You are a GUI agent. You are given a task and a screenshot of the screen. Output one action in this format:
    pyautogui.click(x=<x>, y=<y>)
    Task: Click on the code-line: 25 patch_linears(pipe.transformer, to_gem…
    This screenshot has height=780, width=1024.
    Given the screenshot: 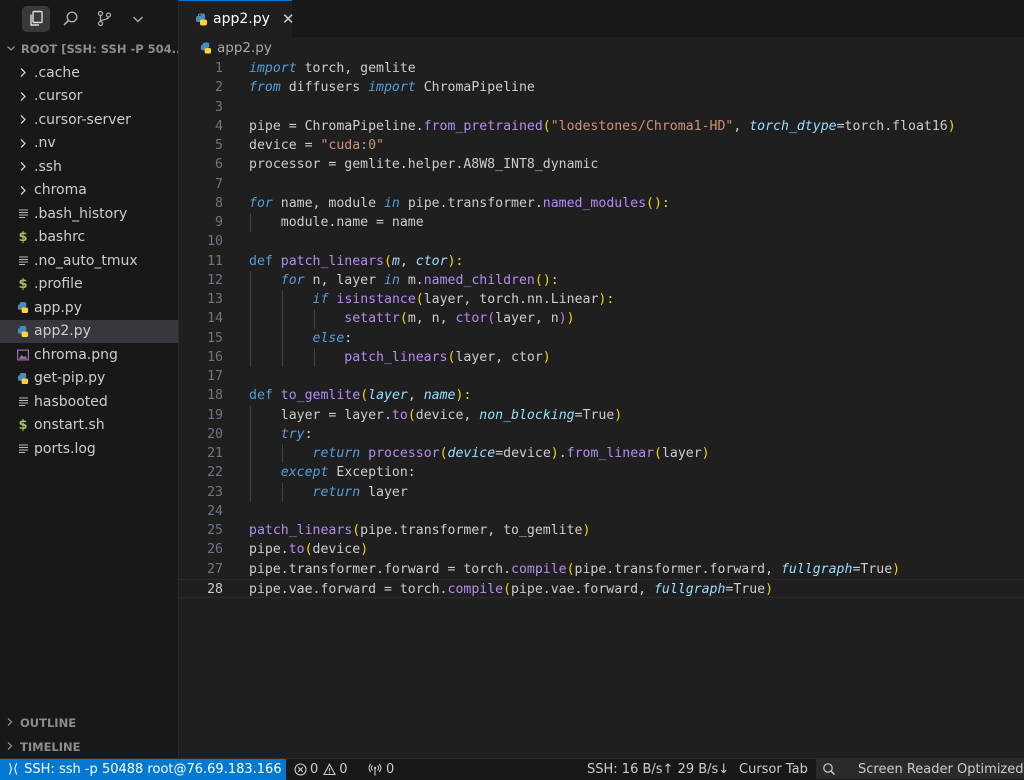 What is the action you would take?
    pyautogui.click(x=601, y=530)
    